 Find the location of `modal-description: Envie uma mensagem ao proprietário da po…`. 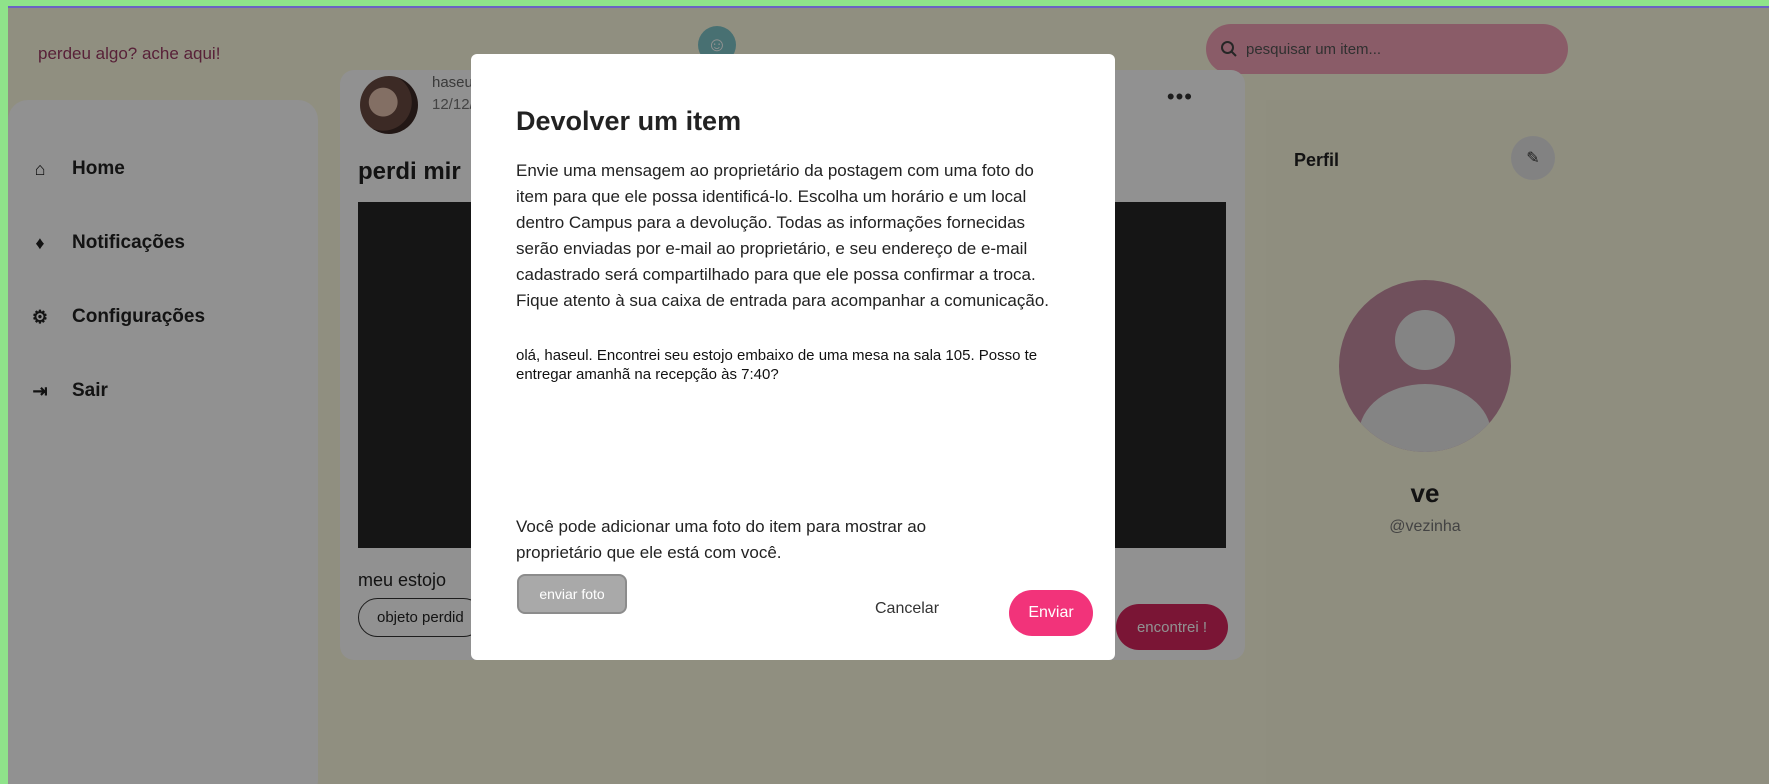

modal-description: Envie uma mensagem ao proprietário da po… is located at coordinates (783, 235).